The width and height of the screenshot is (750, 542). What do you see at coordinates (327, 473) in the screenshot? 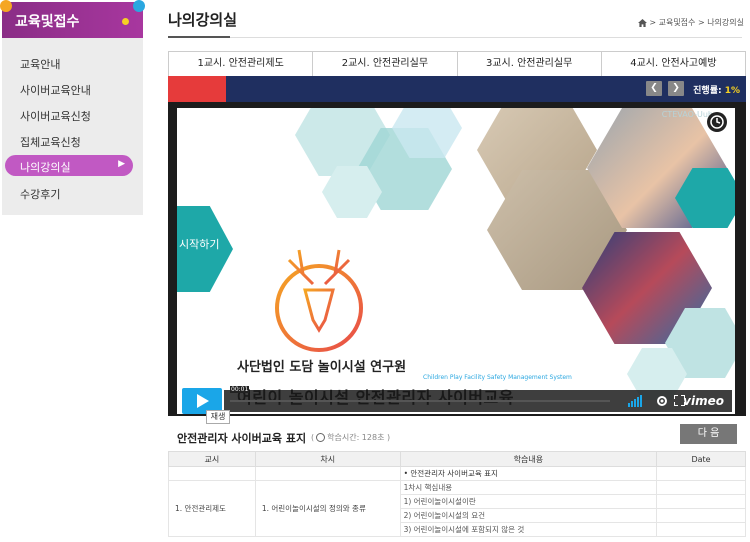
I see `cell-session` at bounding box center [327, 473].